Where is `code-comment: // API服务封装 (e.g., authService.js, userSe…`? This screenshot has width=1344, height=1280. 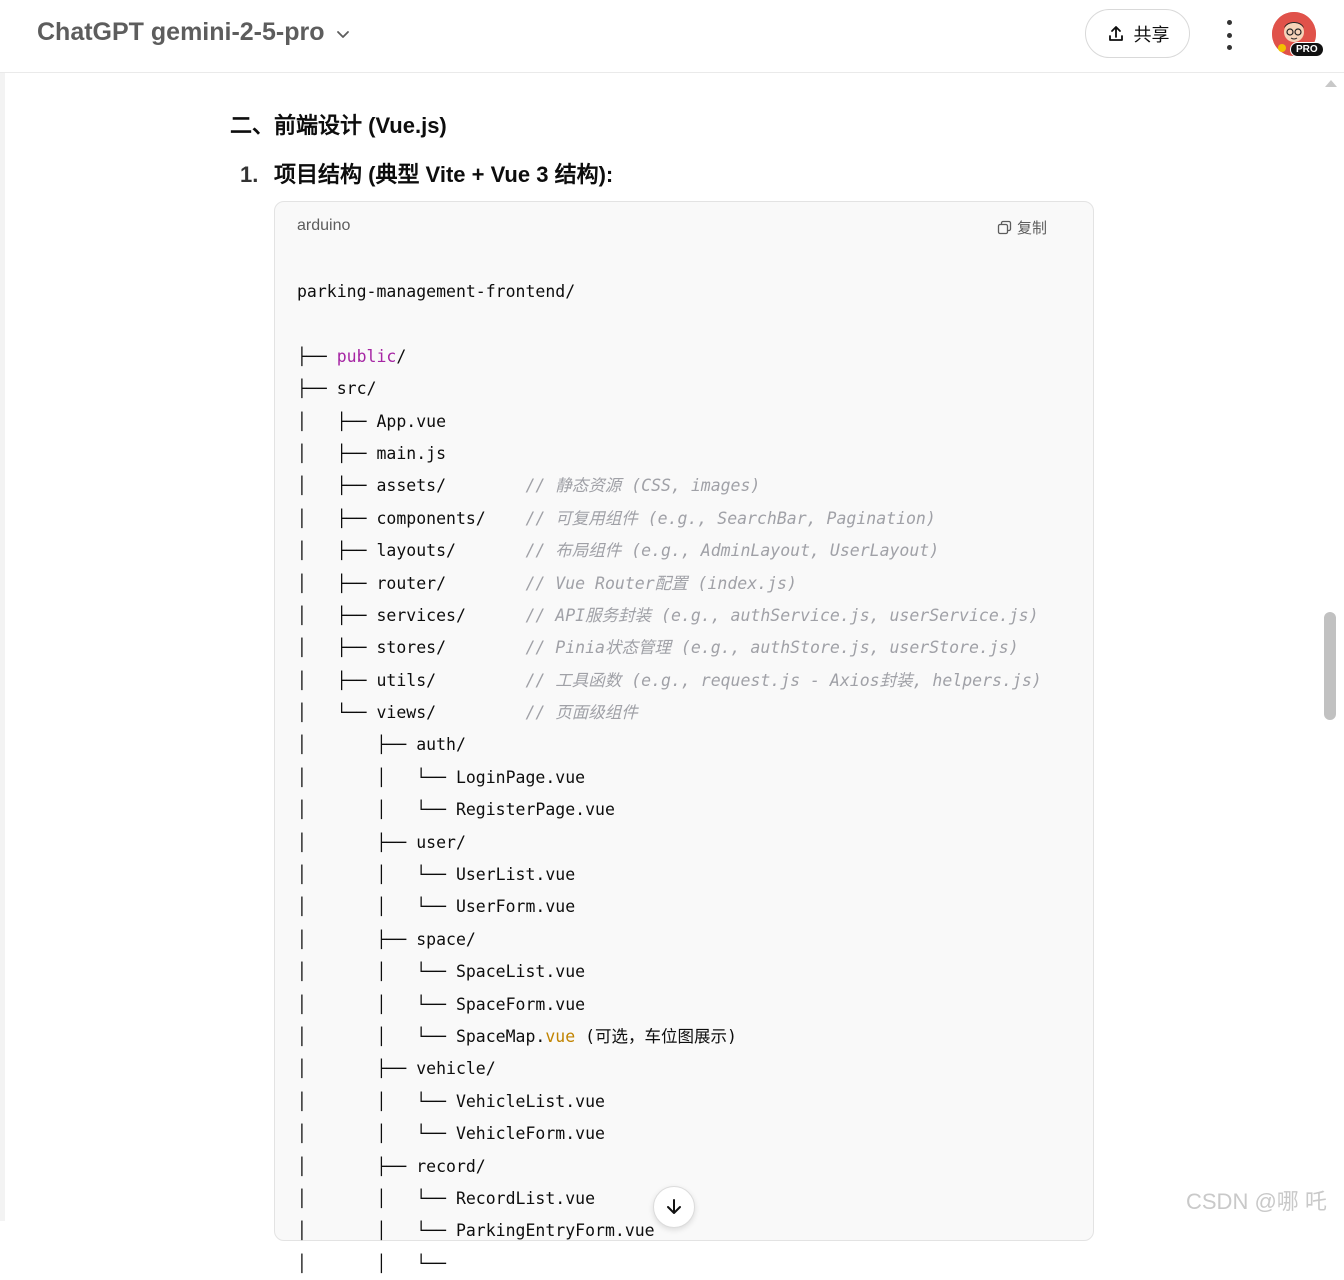
code-comment: // API服务封装 (e.g., authService.js, userSe… is located at coordinates (782, 615).